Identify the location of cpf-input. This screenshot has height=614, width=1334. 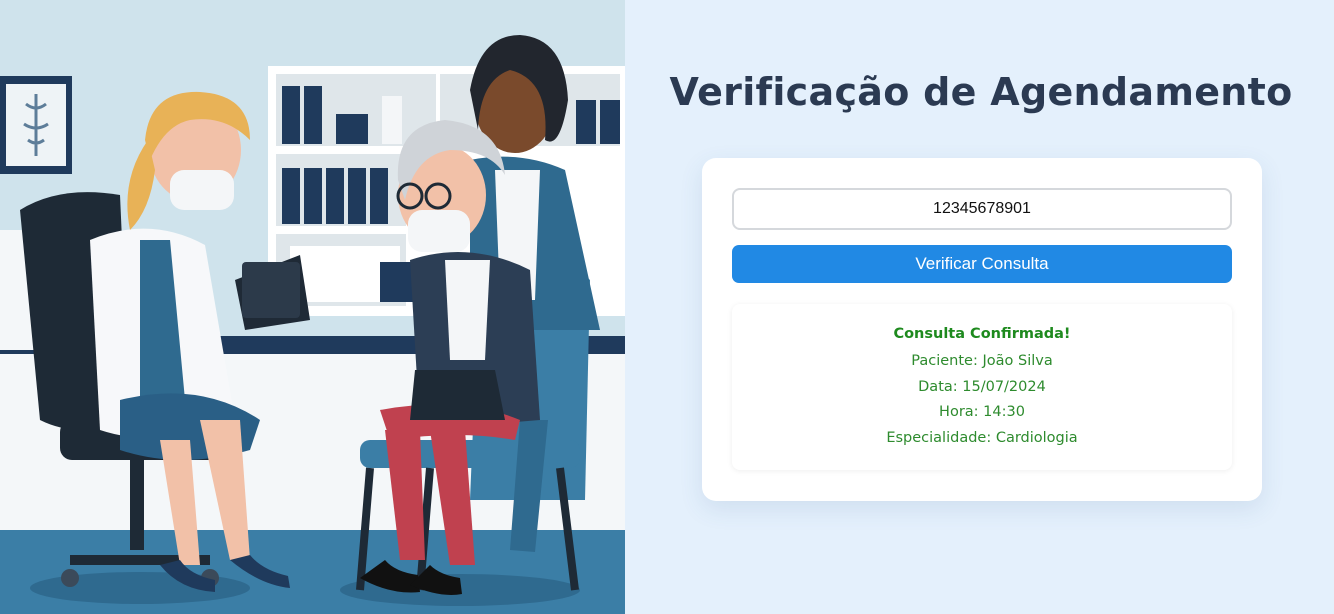
(982, 209).